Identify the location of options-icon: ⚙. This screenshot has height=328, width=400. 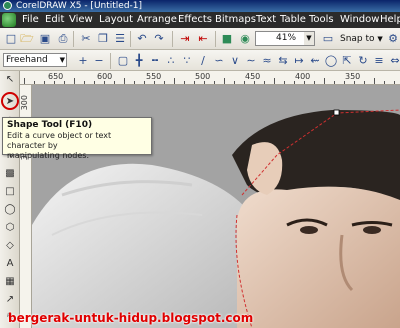
(393, 39).